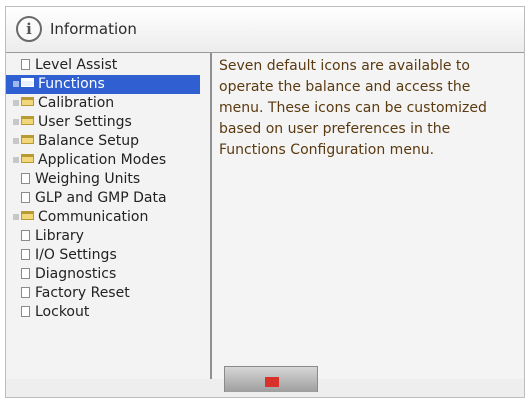 The height and width of the screenshot is (403, 531). I want to click on sidebar-item-label: Balance Setup, so click(89, 141).